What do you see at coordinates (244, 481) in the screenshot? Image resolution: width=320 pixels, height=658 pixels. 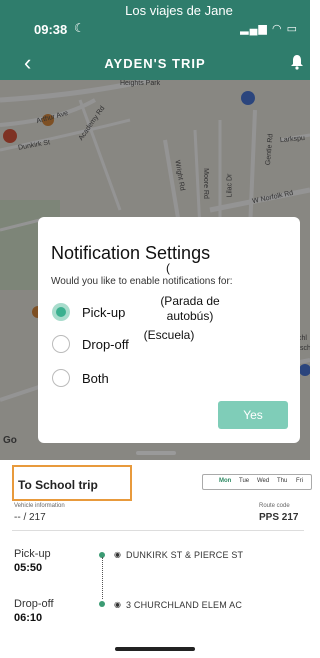 I see `day-tue: Tue` at bounding box center [244, 481].